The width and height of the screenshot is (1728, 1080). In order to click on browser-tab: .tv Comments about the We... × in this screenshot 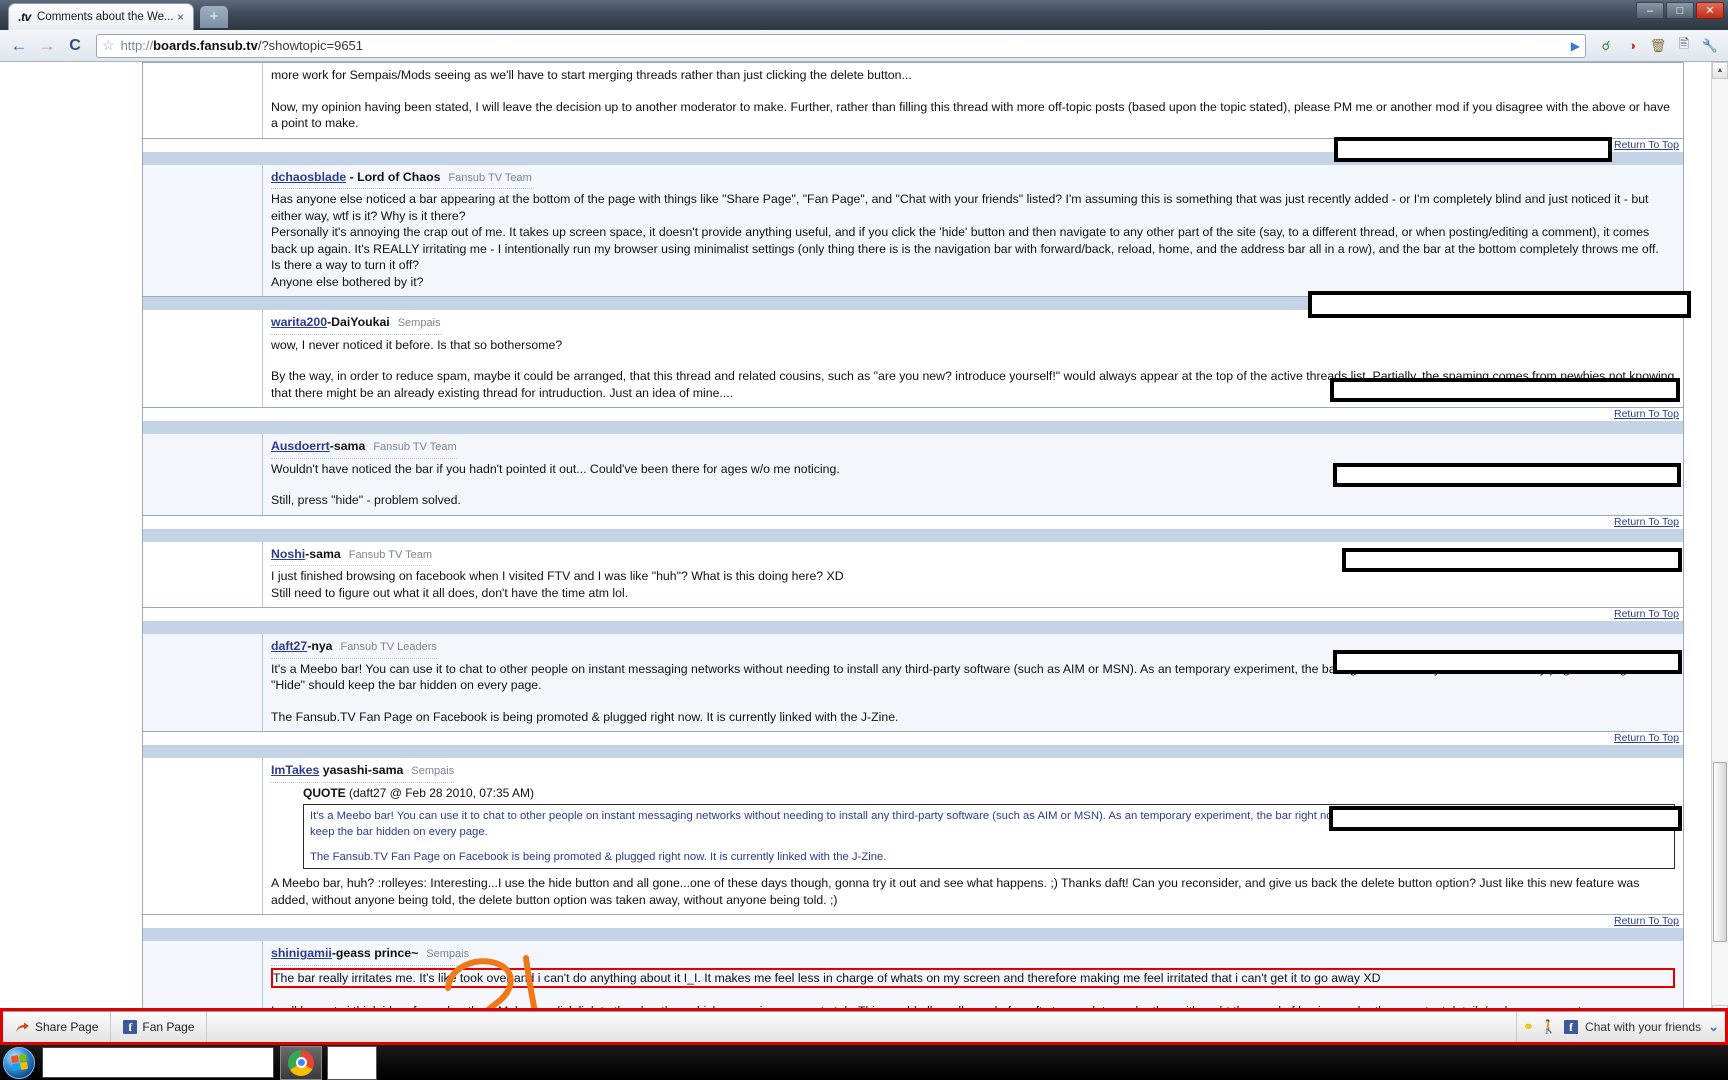, I will do `click(101, 16)`.